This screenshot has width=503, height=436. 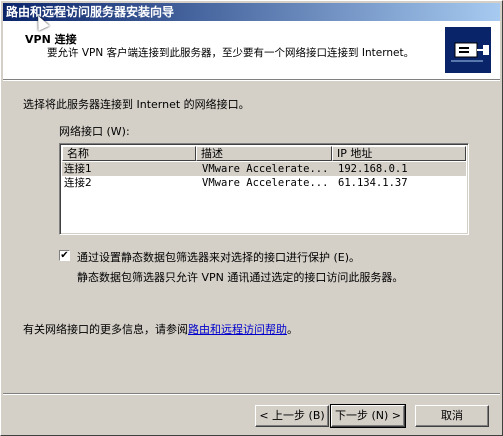 I want to click on back-button: < 上一步 (B), so click(x=292, y=416).